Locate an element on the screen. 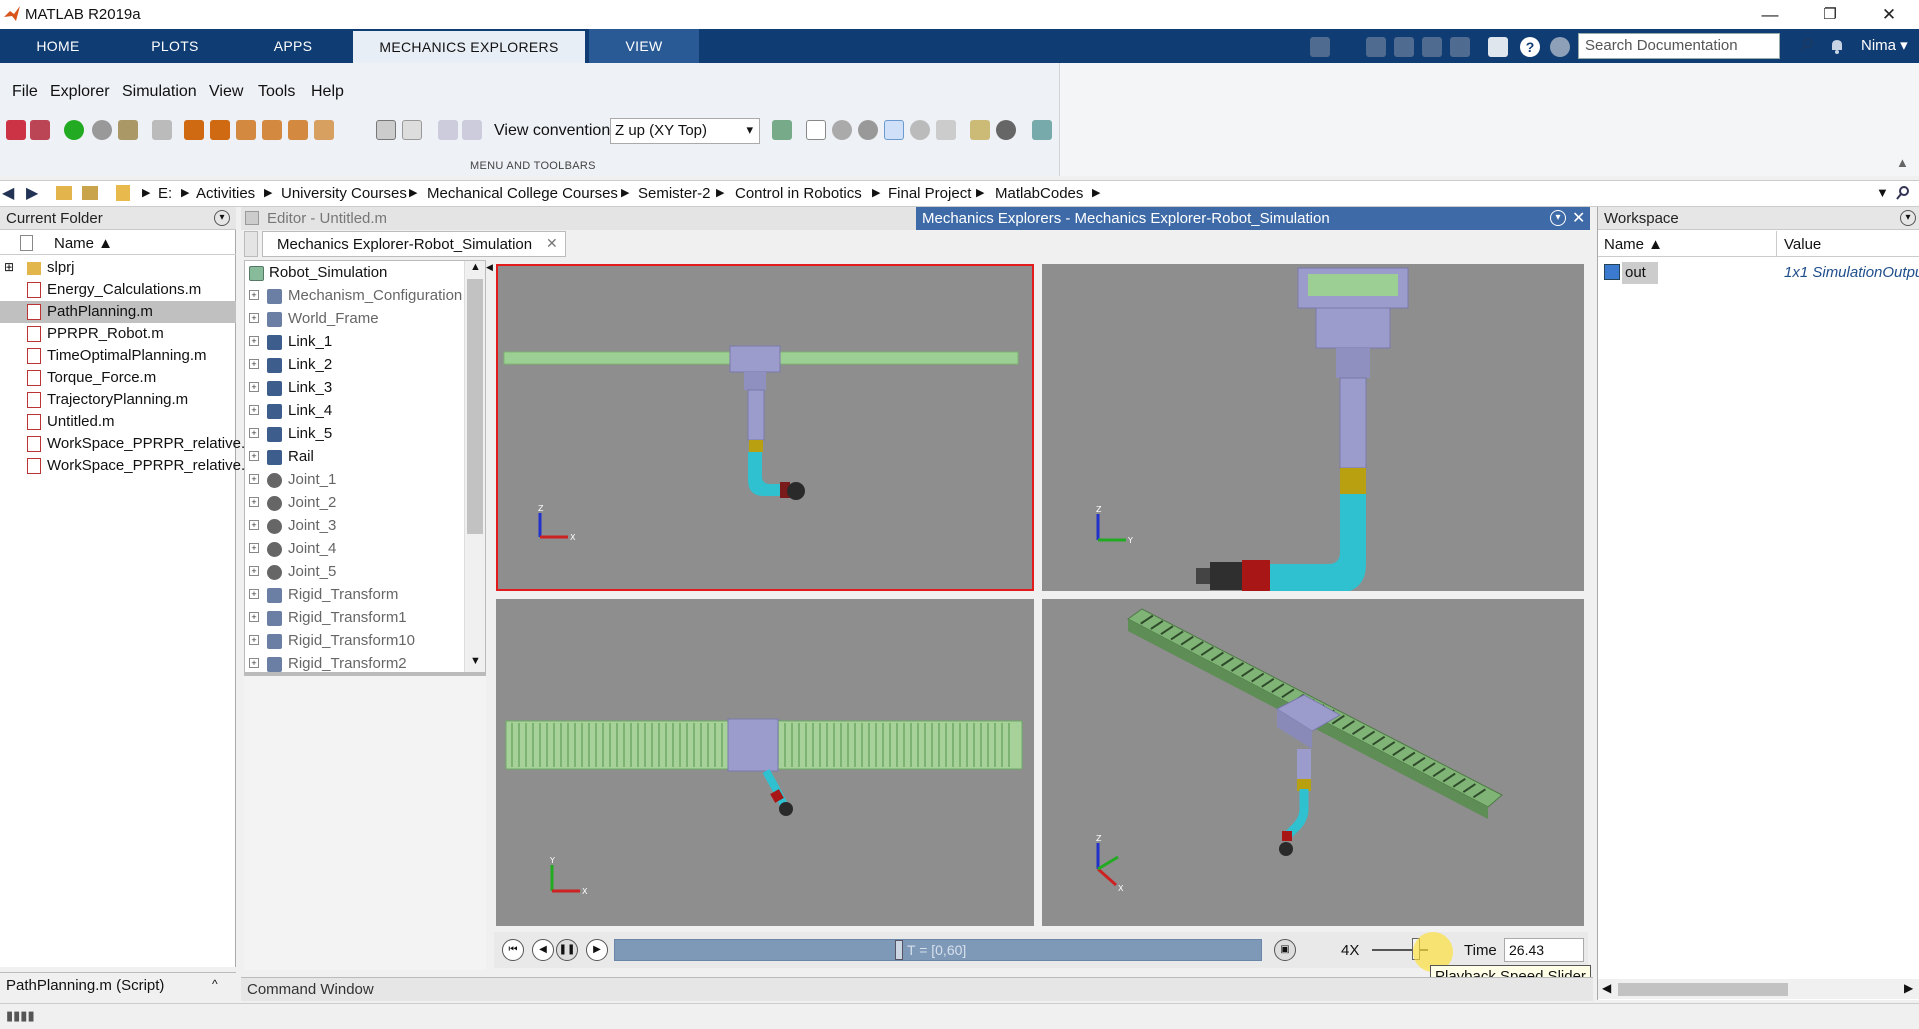 This screenshot has height=1029, width=1919. browse-folder-icon is located at coordinates (90, 193).